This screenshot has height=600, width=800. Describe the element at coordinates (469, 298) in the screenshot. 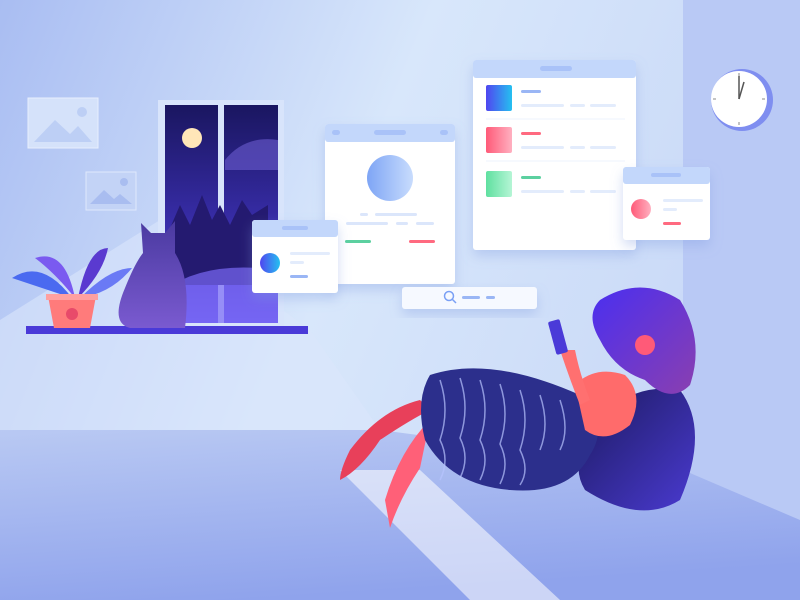

I see `search-bar` at that location.